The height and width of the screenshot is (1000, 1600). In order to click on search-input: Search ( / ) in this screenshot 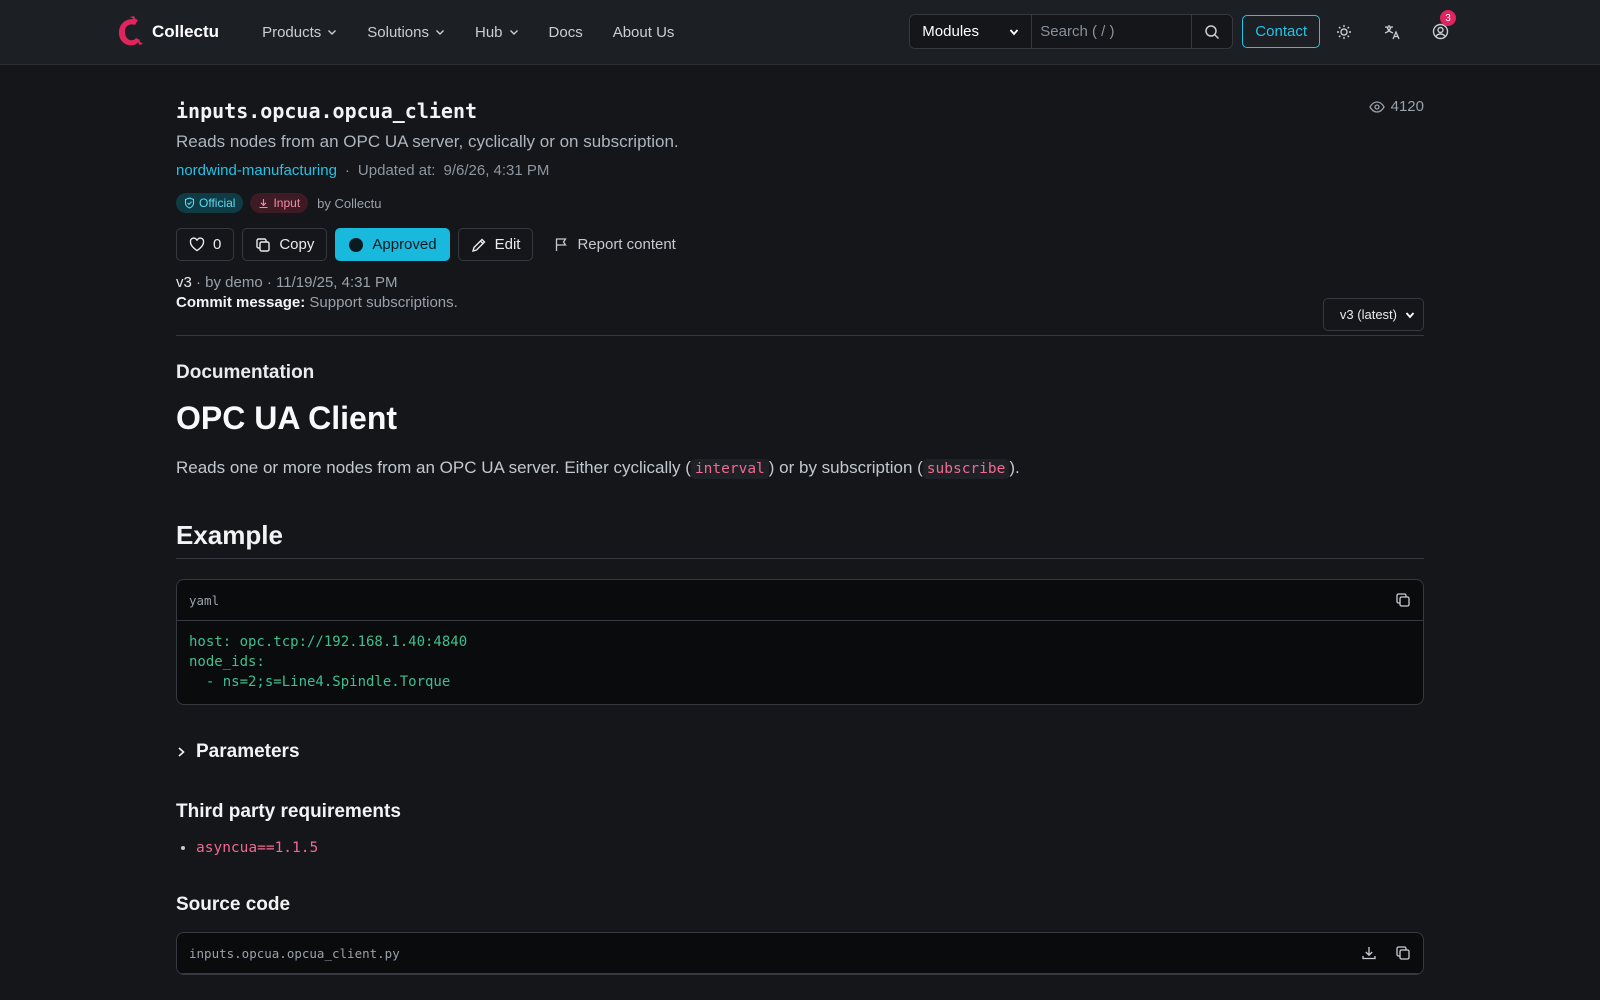, I will do `click(1112, 31)`.